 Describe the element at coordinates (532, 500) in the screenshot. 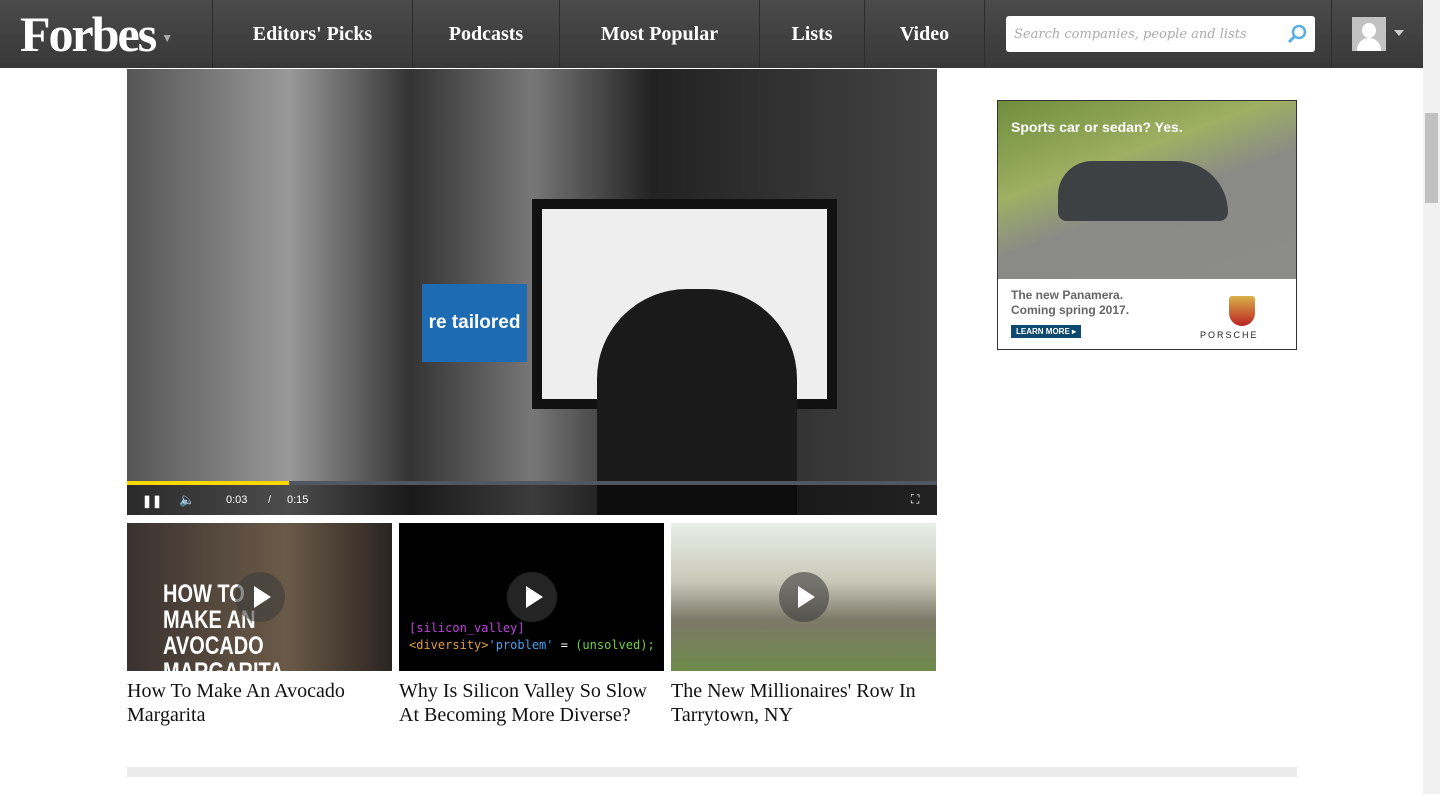

I see `video-controls: ❚❚ 🔈 0:03 / 0:15 ⛶` at that location.